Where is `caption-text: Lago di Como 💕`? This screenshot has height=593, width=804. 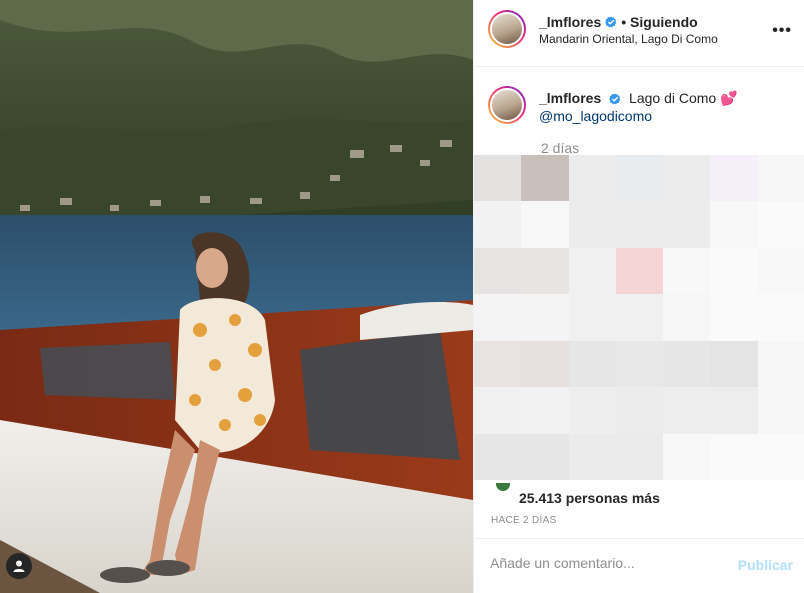
caption-text: Lago di Como 💕 is located at coordinates (683, 98).